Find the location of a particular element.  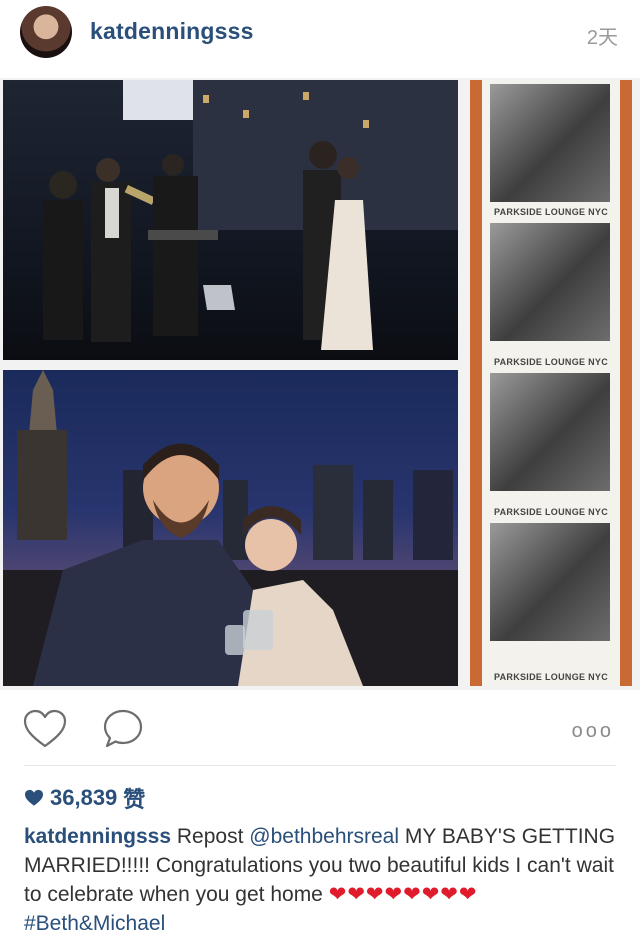

like-heart-icon is located at coordinates (34, 797).